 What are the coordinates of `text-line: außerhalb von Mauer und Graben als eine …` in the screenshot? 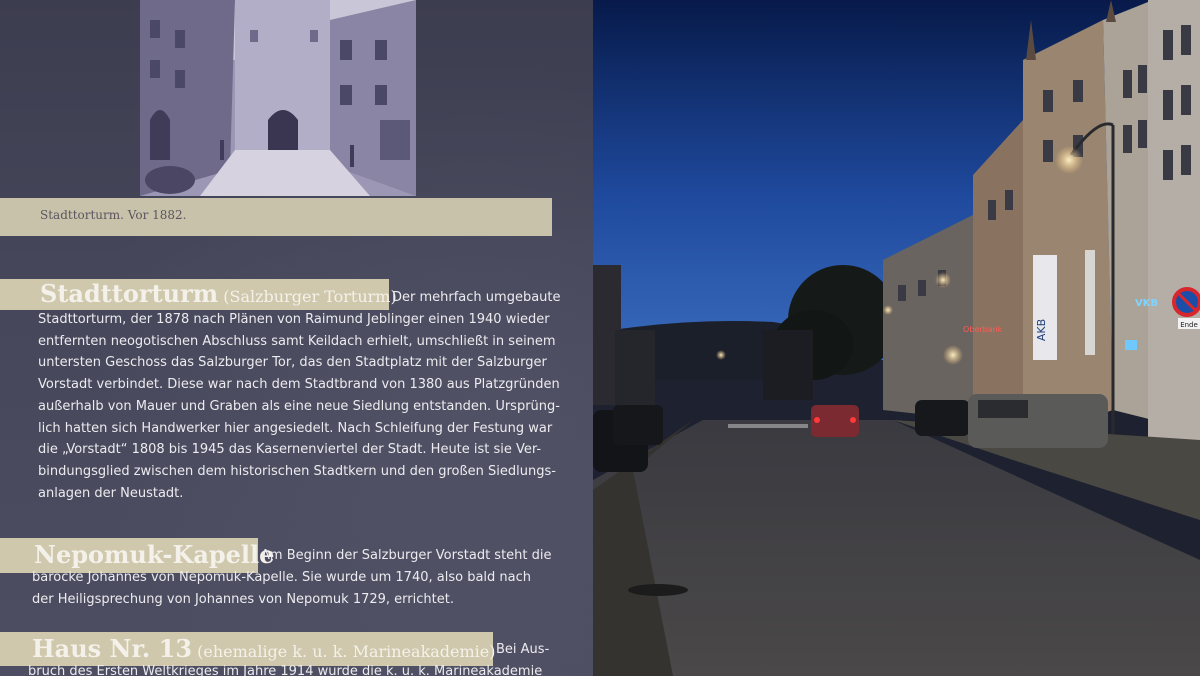 It's located at (299, 406).